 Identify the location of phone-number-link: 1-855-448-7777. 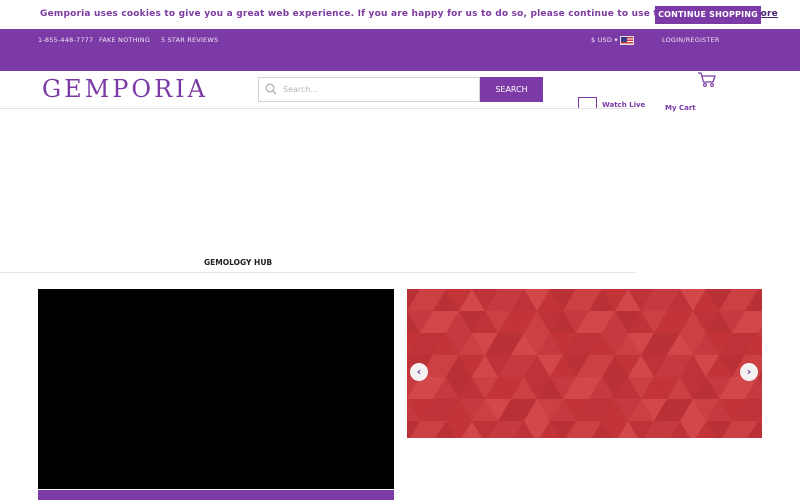
(65, 40).